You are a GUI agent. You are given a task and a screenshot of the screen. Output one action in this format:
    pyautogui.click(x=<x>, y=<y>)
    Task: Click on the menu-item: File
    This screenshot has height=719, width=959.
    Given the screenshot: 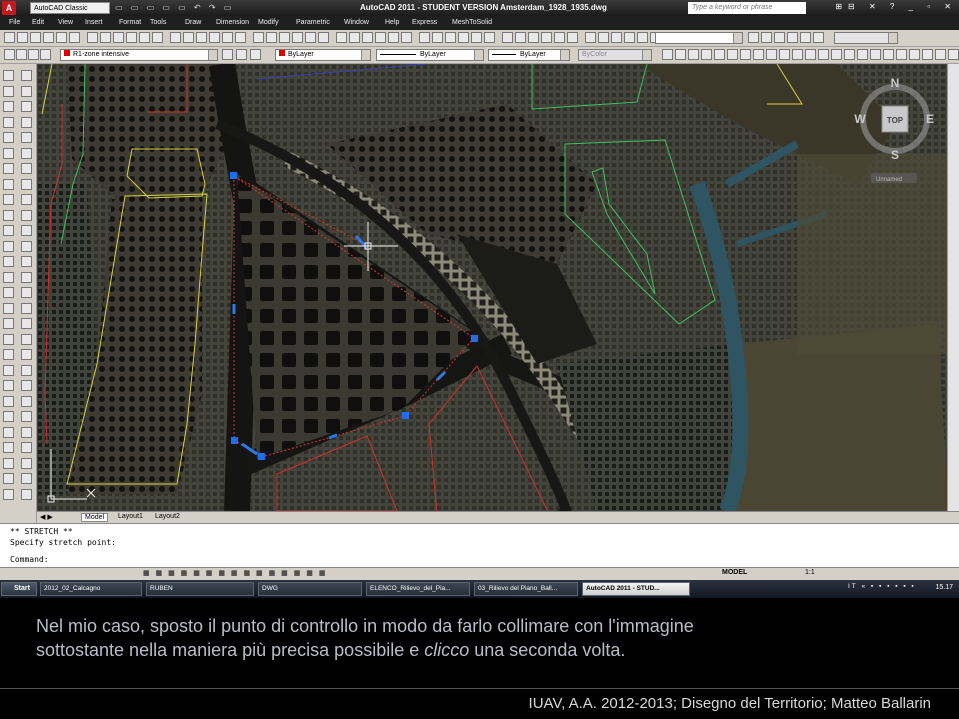 What is the action you would take?
    pyautogui.click(x=14, y=22)
    